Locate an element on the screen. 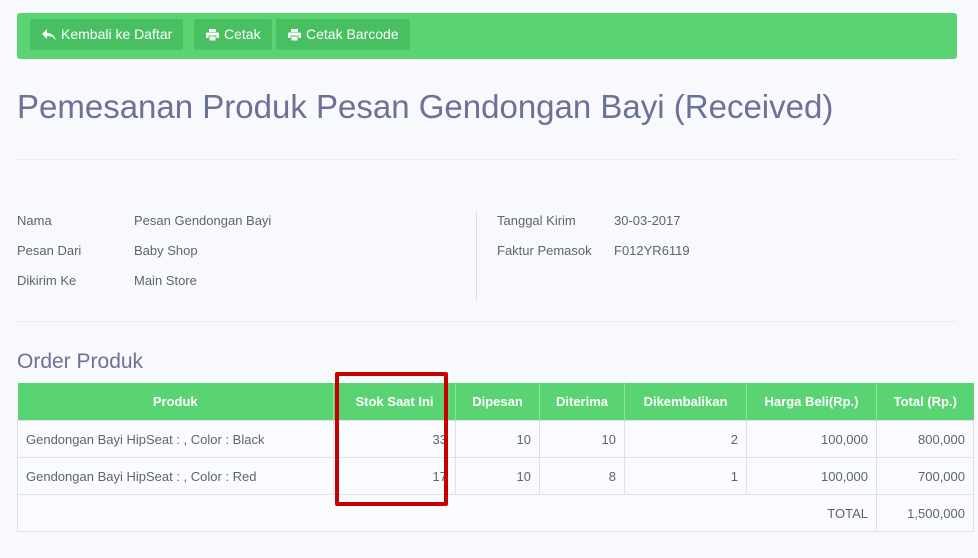 This screenshot has height=558, width=978. column-header-ordered: Dipesan is located at coordinates (497, 402).